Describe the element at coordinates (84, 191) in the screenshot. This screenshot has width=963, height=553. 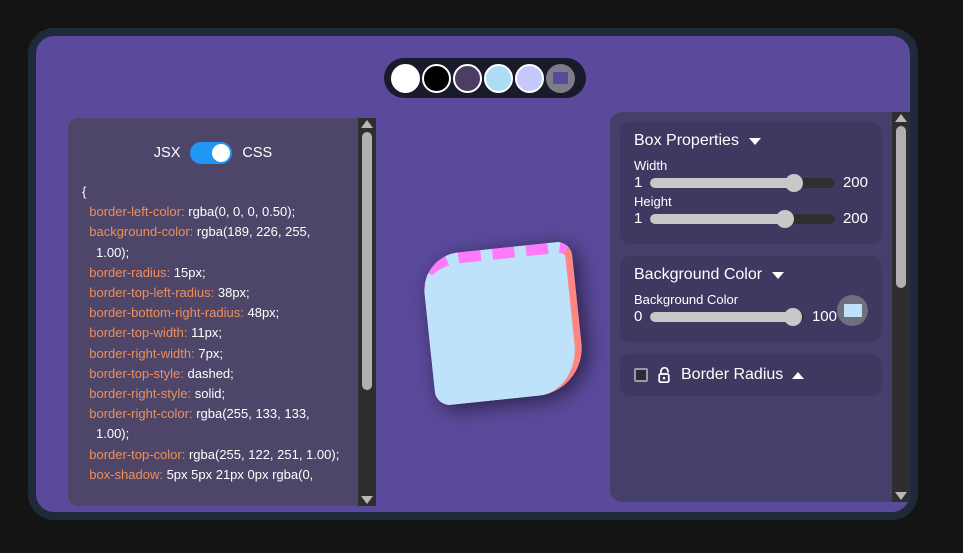
I see `code-line: {` at that location.